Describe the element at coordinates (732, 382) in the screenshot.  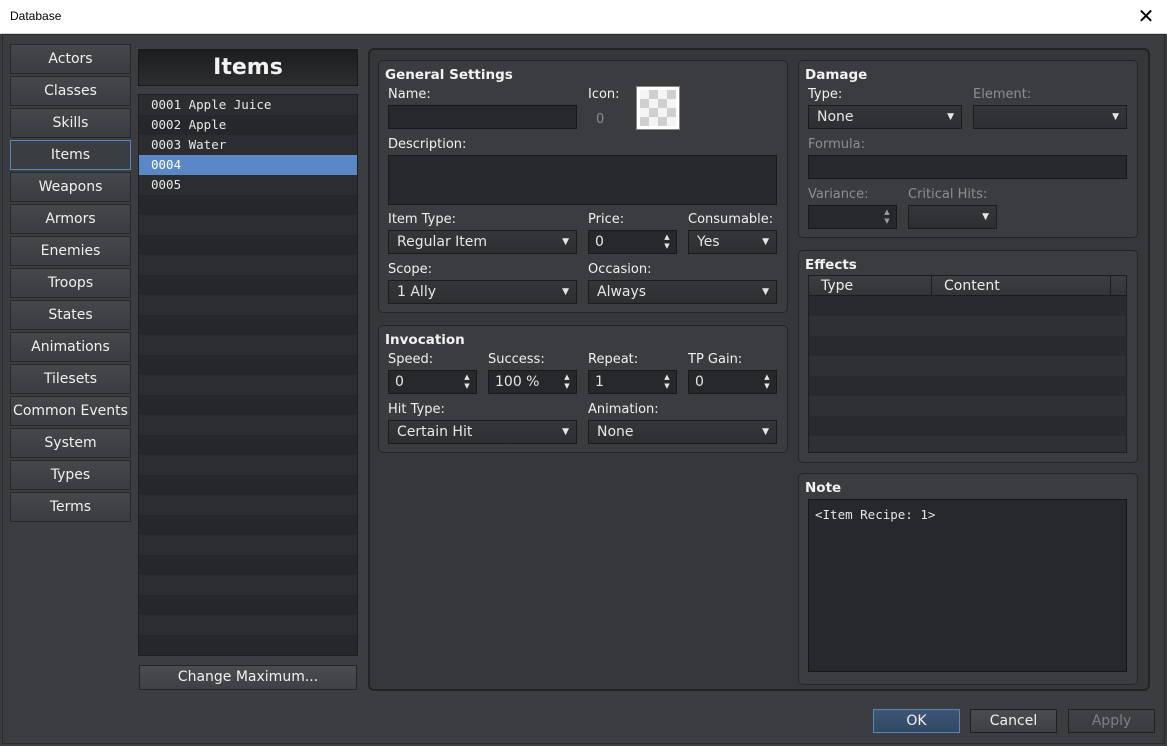
I see `tp-gain-stepper: 0 ▲ ▼` at that location.